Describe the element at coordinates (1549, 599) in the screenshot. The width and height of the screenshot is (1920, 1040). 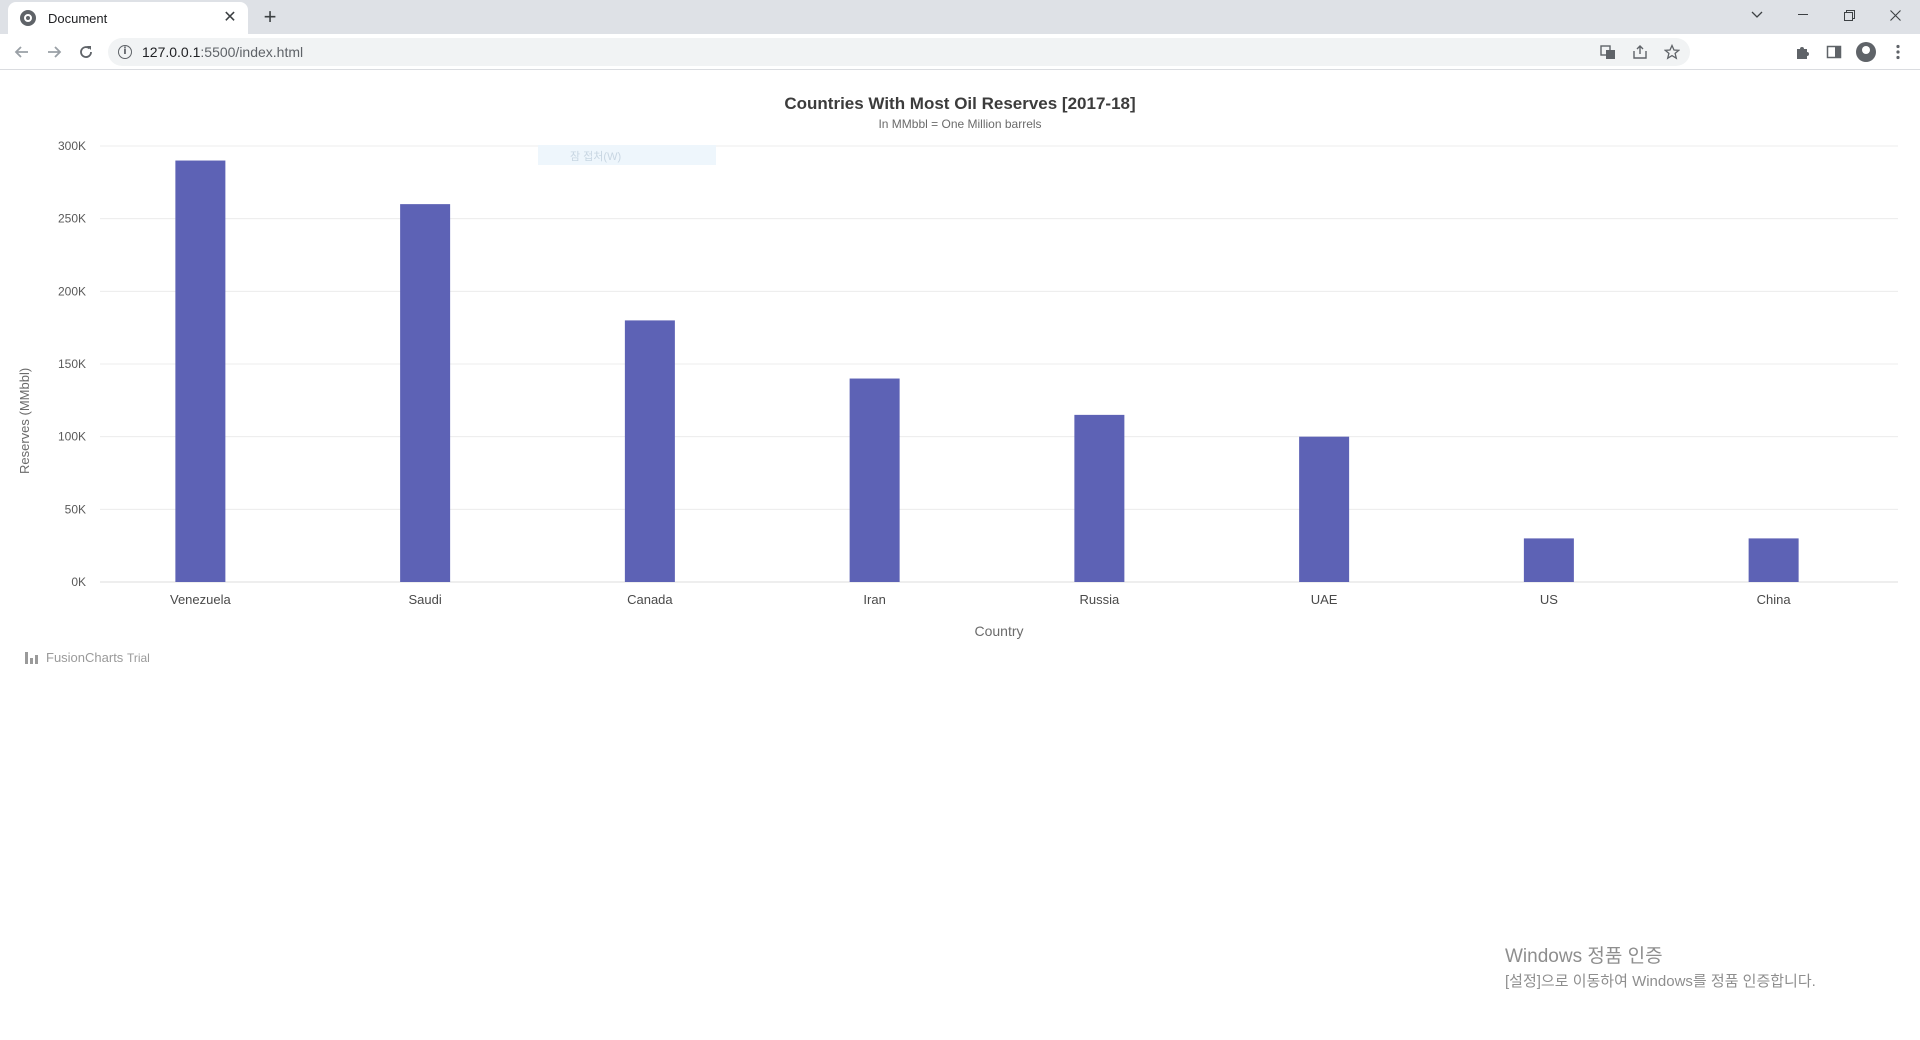
I see `x-tick-label: US` at that location.